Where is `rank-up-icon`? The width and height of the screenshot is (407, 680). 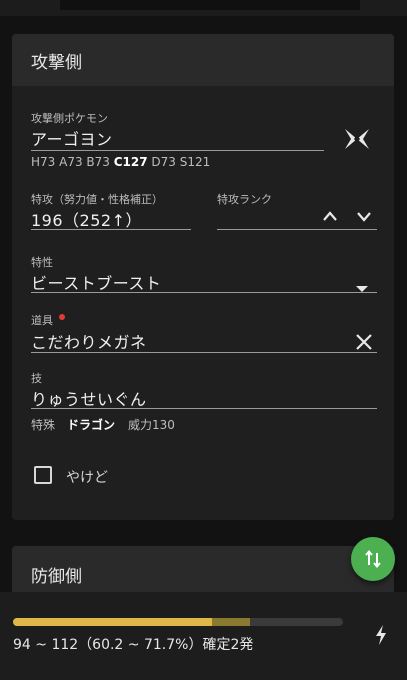 rank-up-icon is located at coordinates (330, 216).